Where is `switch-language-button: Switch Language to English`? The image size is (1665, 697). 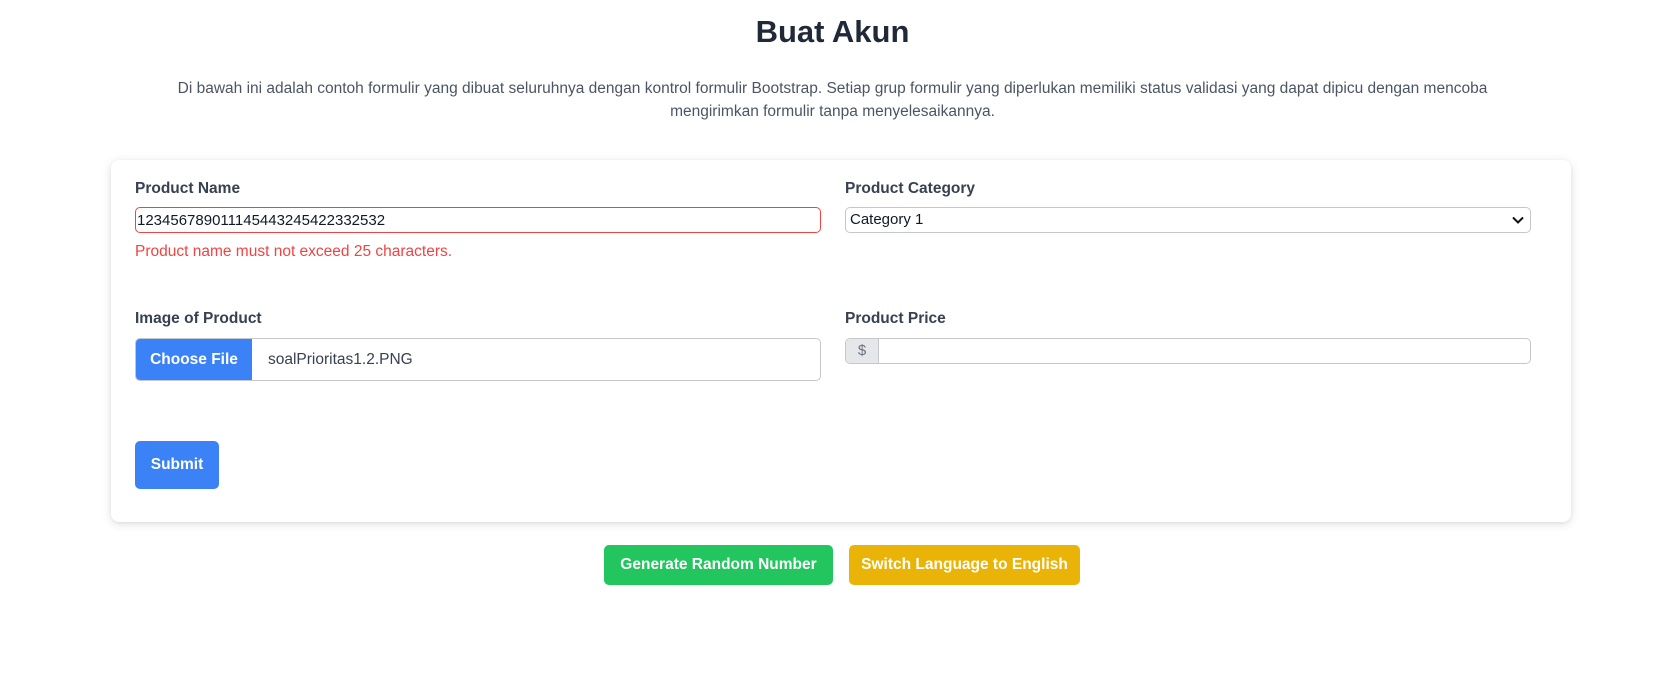 switch-language-button: Switch Language to English is located at coordinates (964, 565).